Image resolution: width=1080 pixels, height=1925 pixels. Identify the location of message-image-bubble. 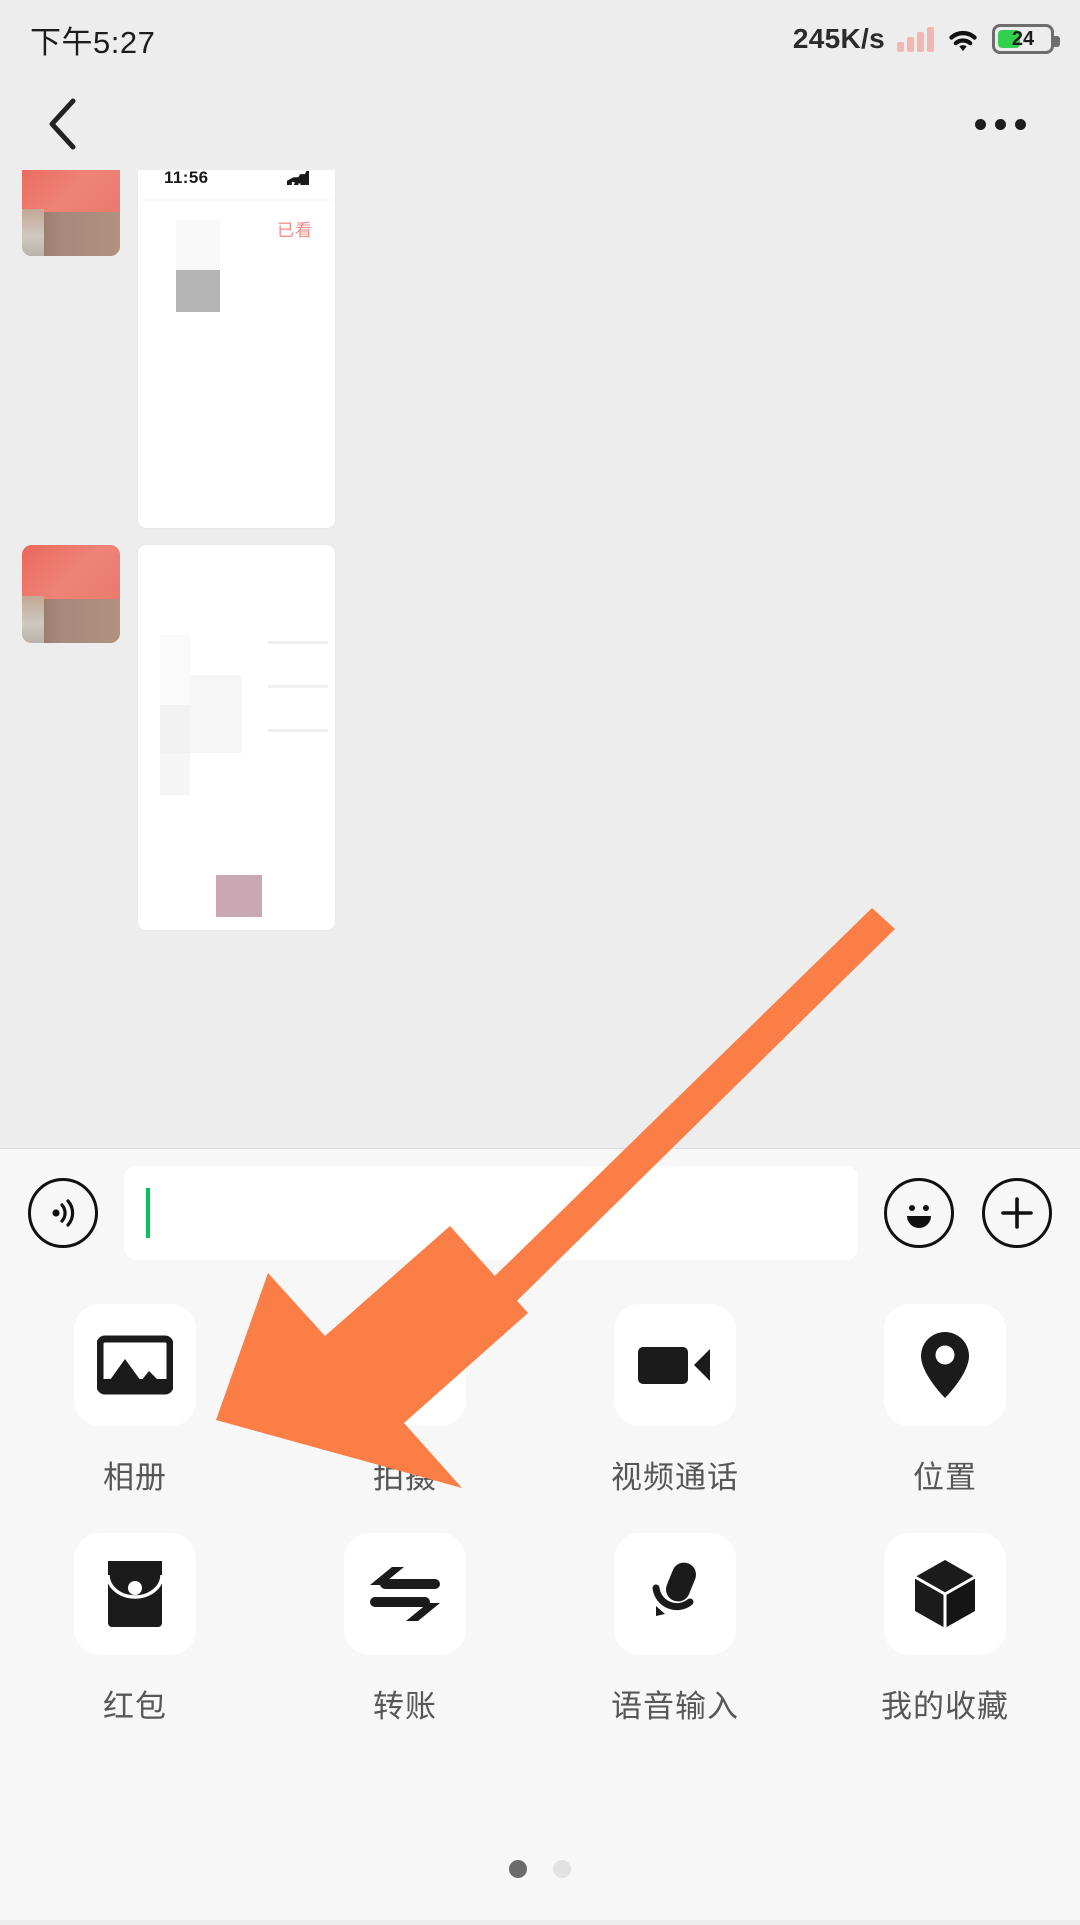
(236, 737).